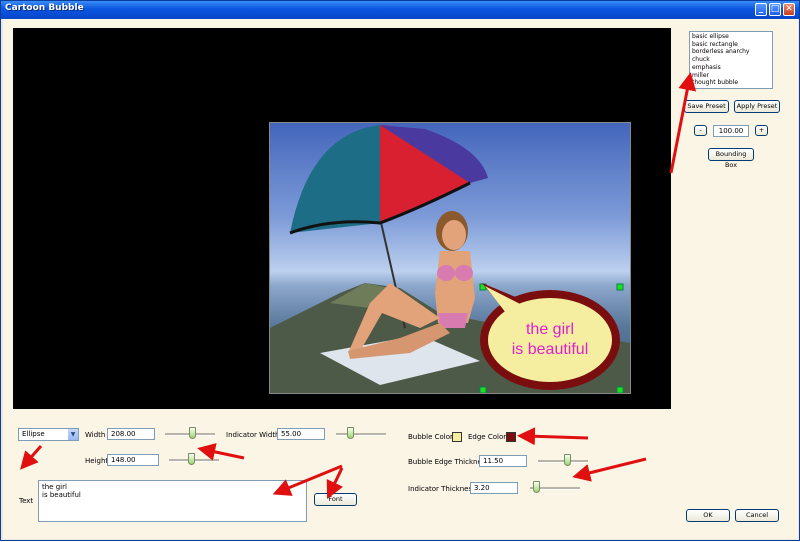  What do you see at coordinates (550, 329) in the screenshot?
I see `bubble-text-line: the girl` at bounding box center [550, 329].